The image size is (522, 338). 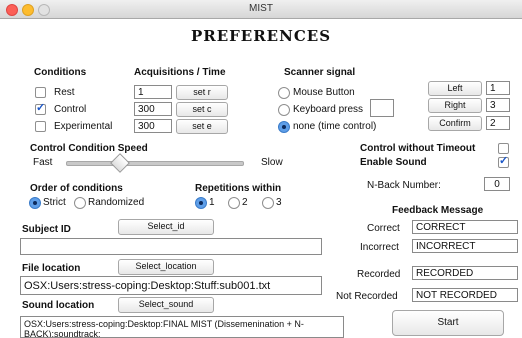 I want to click on speed-slider-track, so click(x=155, y=163).